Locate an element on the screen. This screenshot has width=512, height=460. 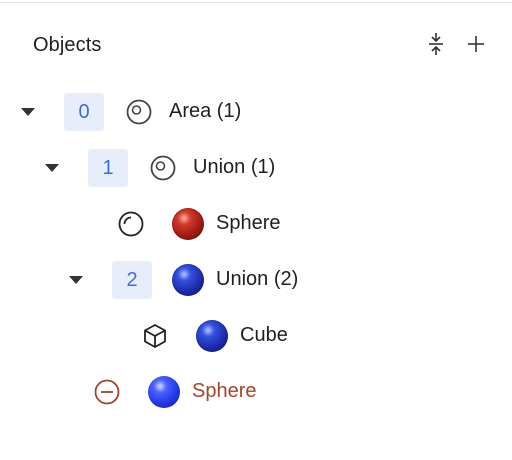
index-badge: 0 is located at coordinates (84, 112).